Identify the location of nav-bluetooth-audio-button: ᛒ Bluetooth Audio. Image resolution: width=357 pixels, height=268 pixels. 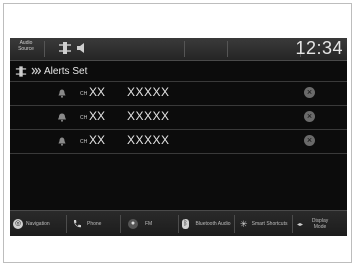
(206, 223).